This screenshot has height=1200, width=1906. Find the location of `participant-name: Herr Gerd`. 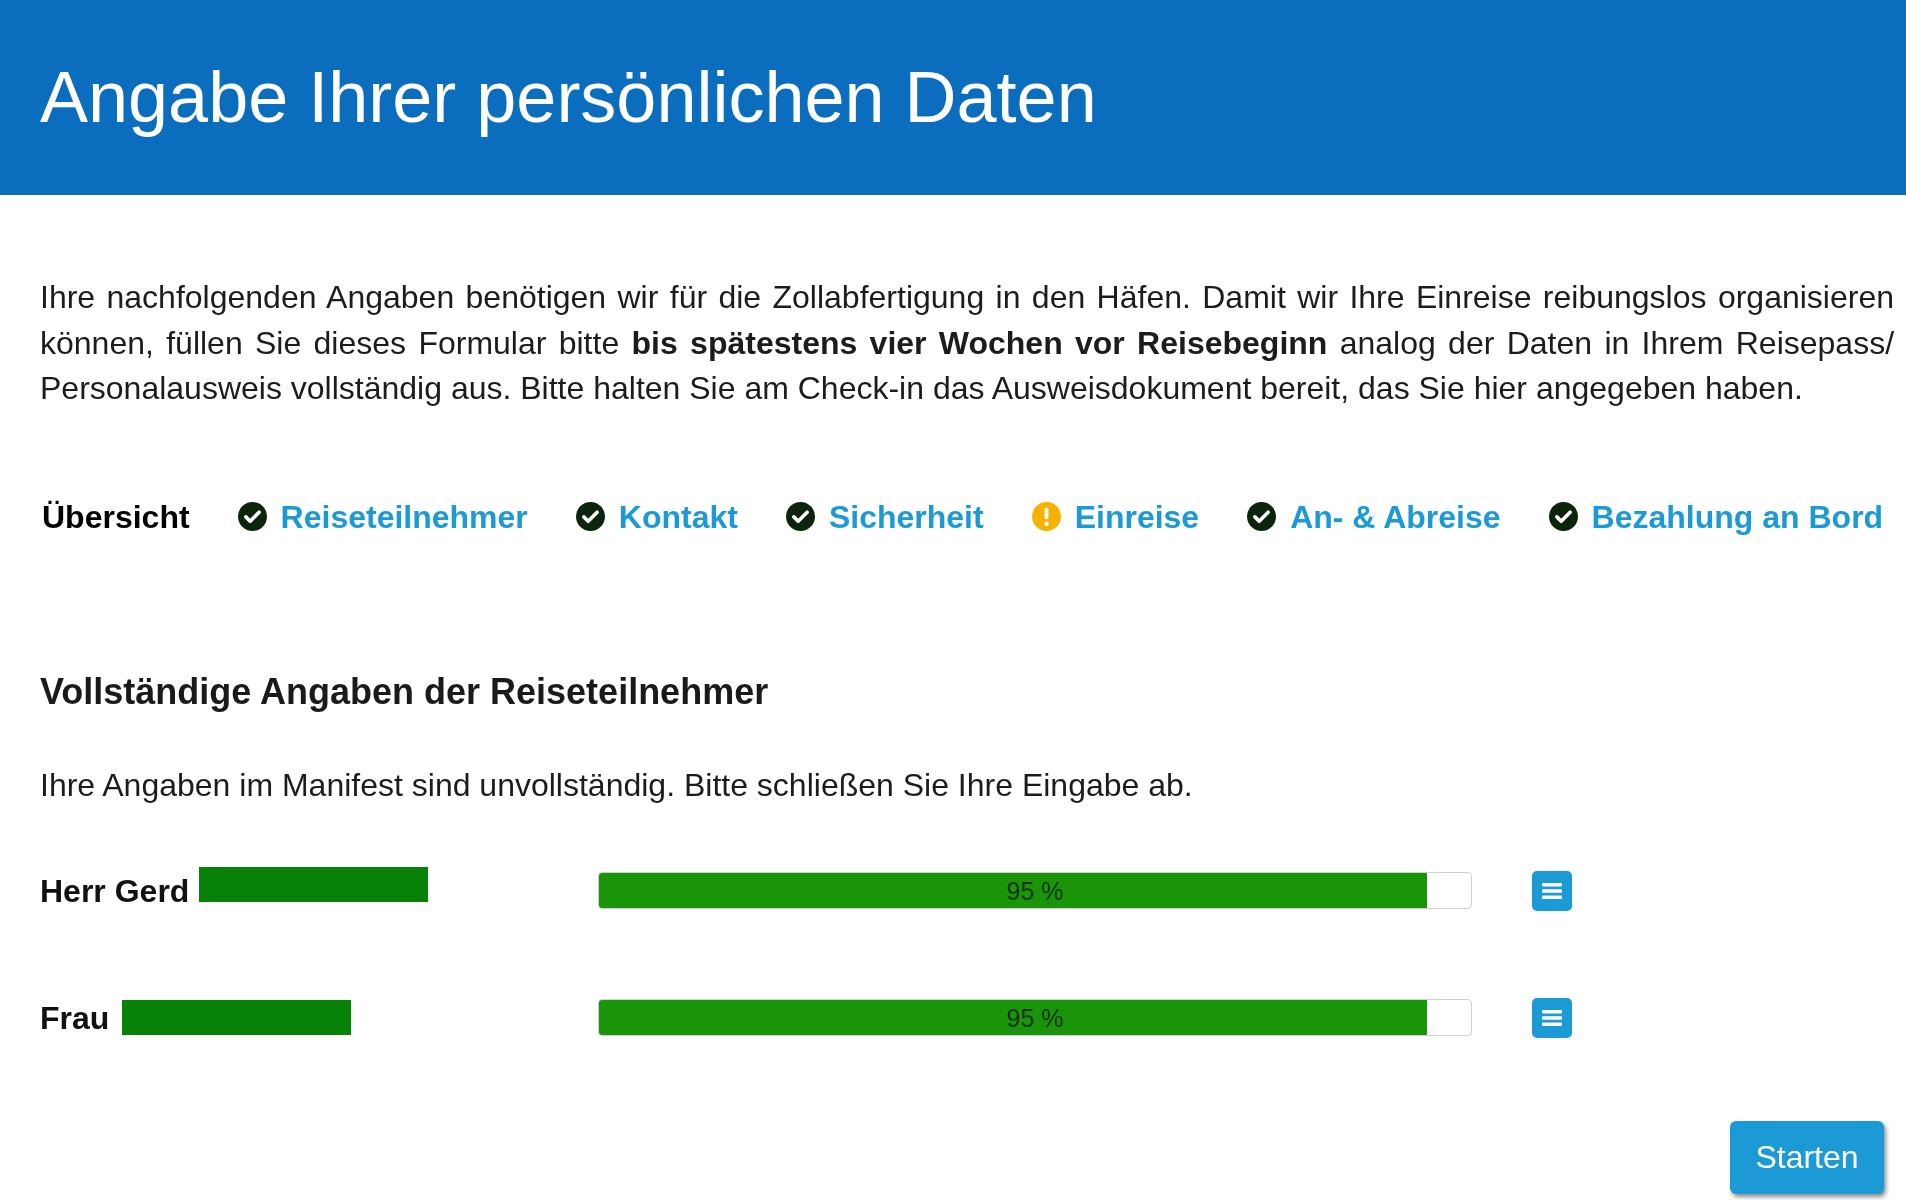

participant-name: Herr Gerd is located at coordinates (115, 890).